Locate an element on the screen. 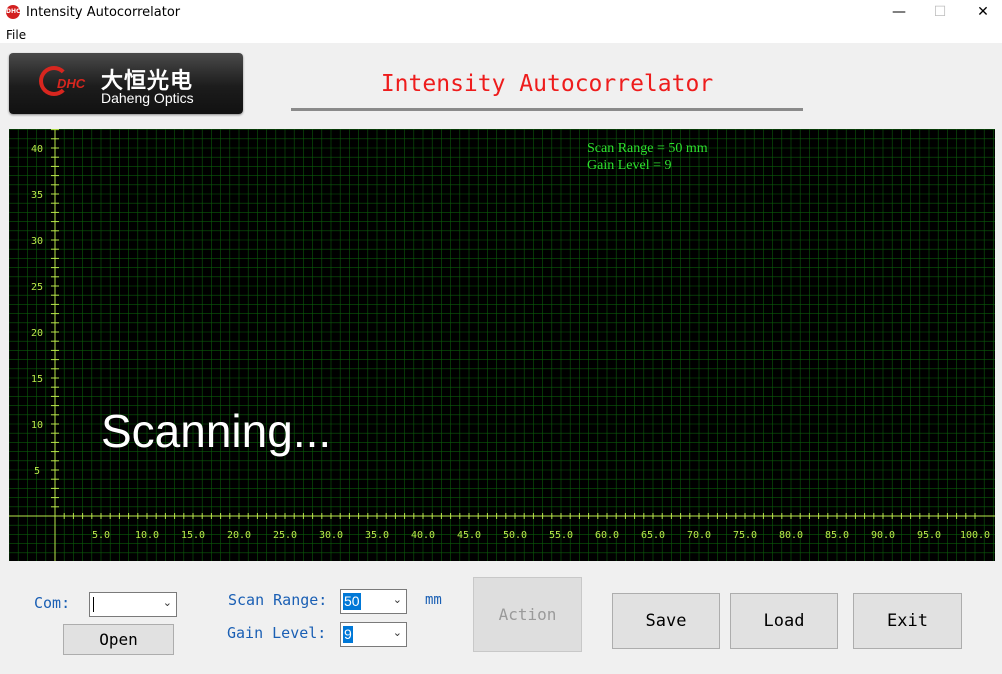 The height and width of the screenshot is (674, 1002). y-tick-label: 35 is located at coordinates (37, 195).